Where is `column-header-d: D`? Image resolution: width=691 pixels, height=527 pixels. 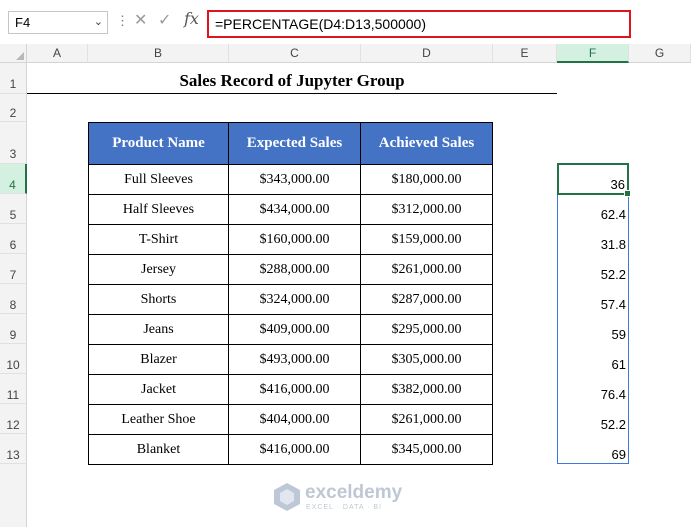 column-header-d: D is located at coordinates (427, 53).